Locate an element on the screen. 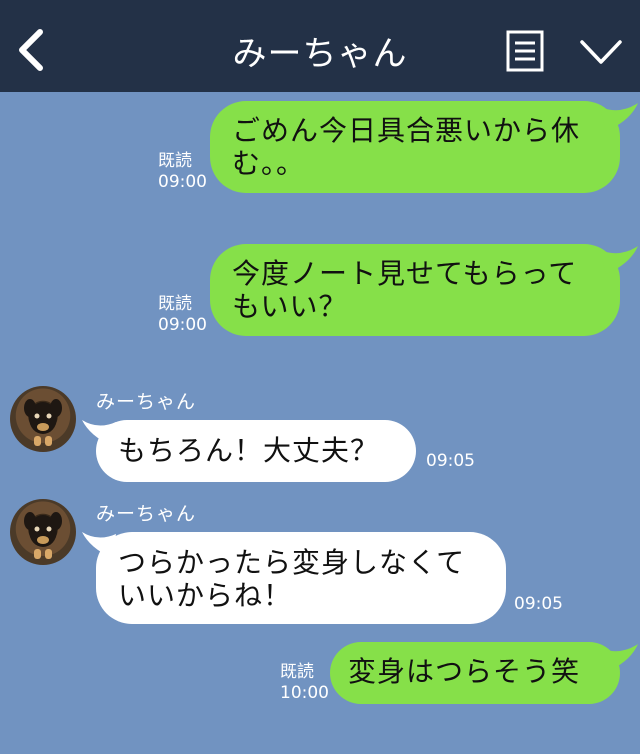 This screenshot has height=754, width=640. message-bubble-outgoing: ごめん今日具合悪いから休 む。。 is located at coordinates (415, 147).